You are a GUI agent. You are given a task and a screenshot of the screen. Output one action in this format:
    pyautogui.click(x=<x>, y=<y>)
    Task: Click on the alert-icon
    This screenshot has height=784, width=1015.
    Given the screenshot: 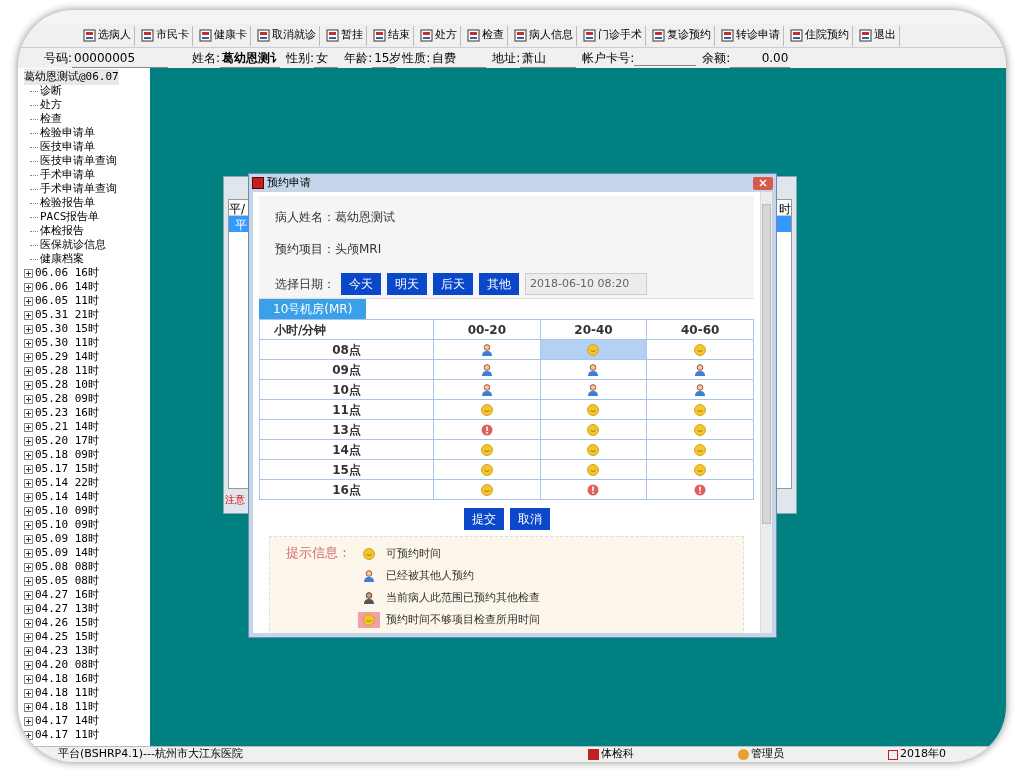 What is the action you would take?
    pyautogui.click(x=593, y=489)
    